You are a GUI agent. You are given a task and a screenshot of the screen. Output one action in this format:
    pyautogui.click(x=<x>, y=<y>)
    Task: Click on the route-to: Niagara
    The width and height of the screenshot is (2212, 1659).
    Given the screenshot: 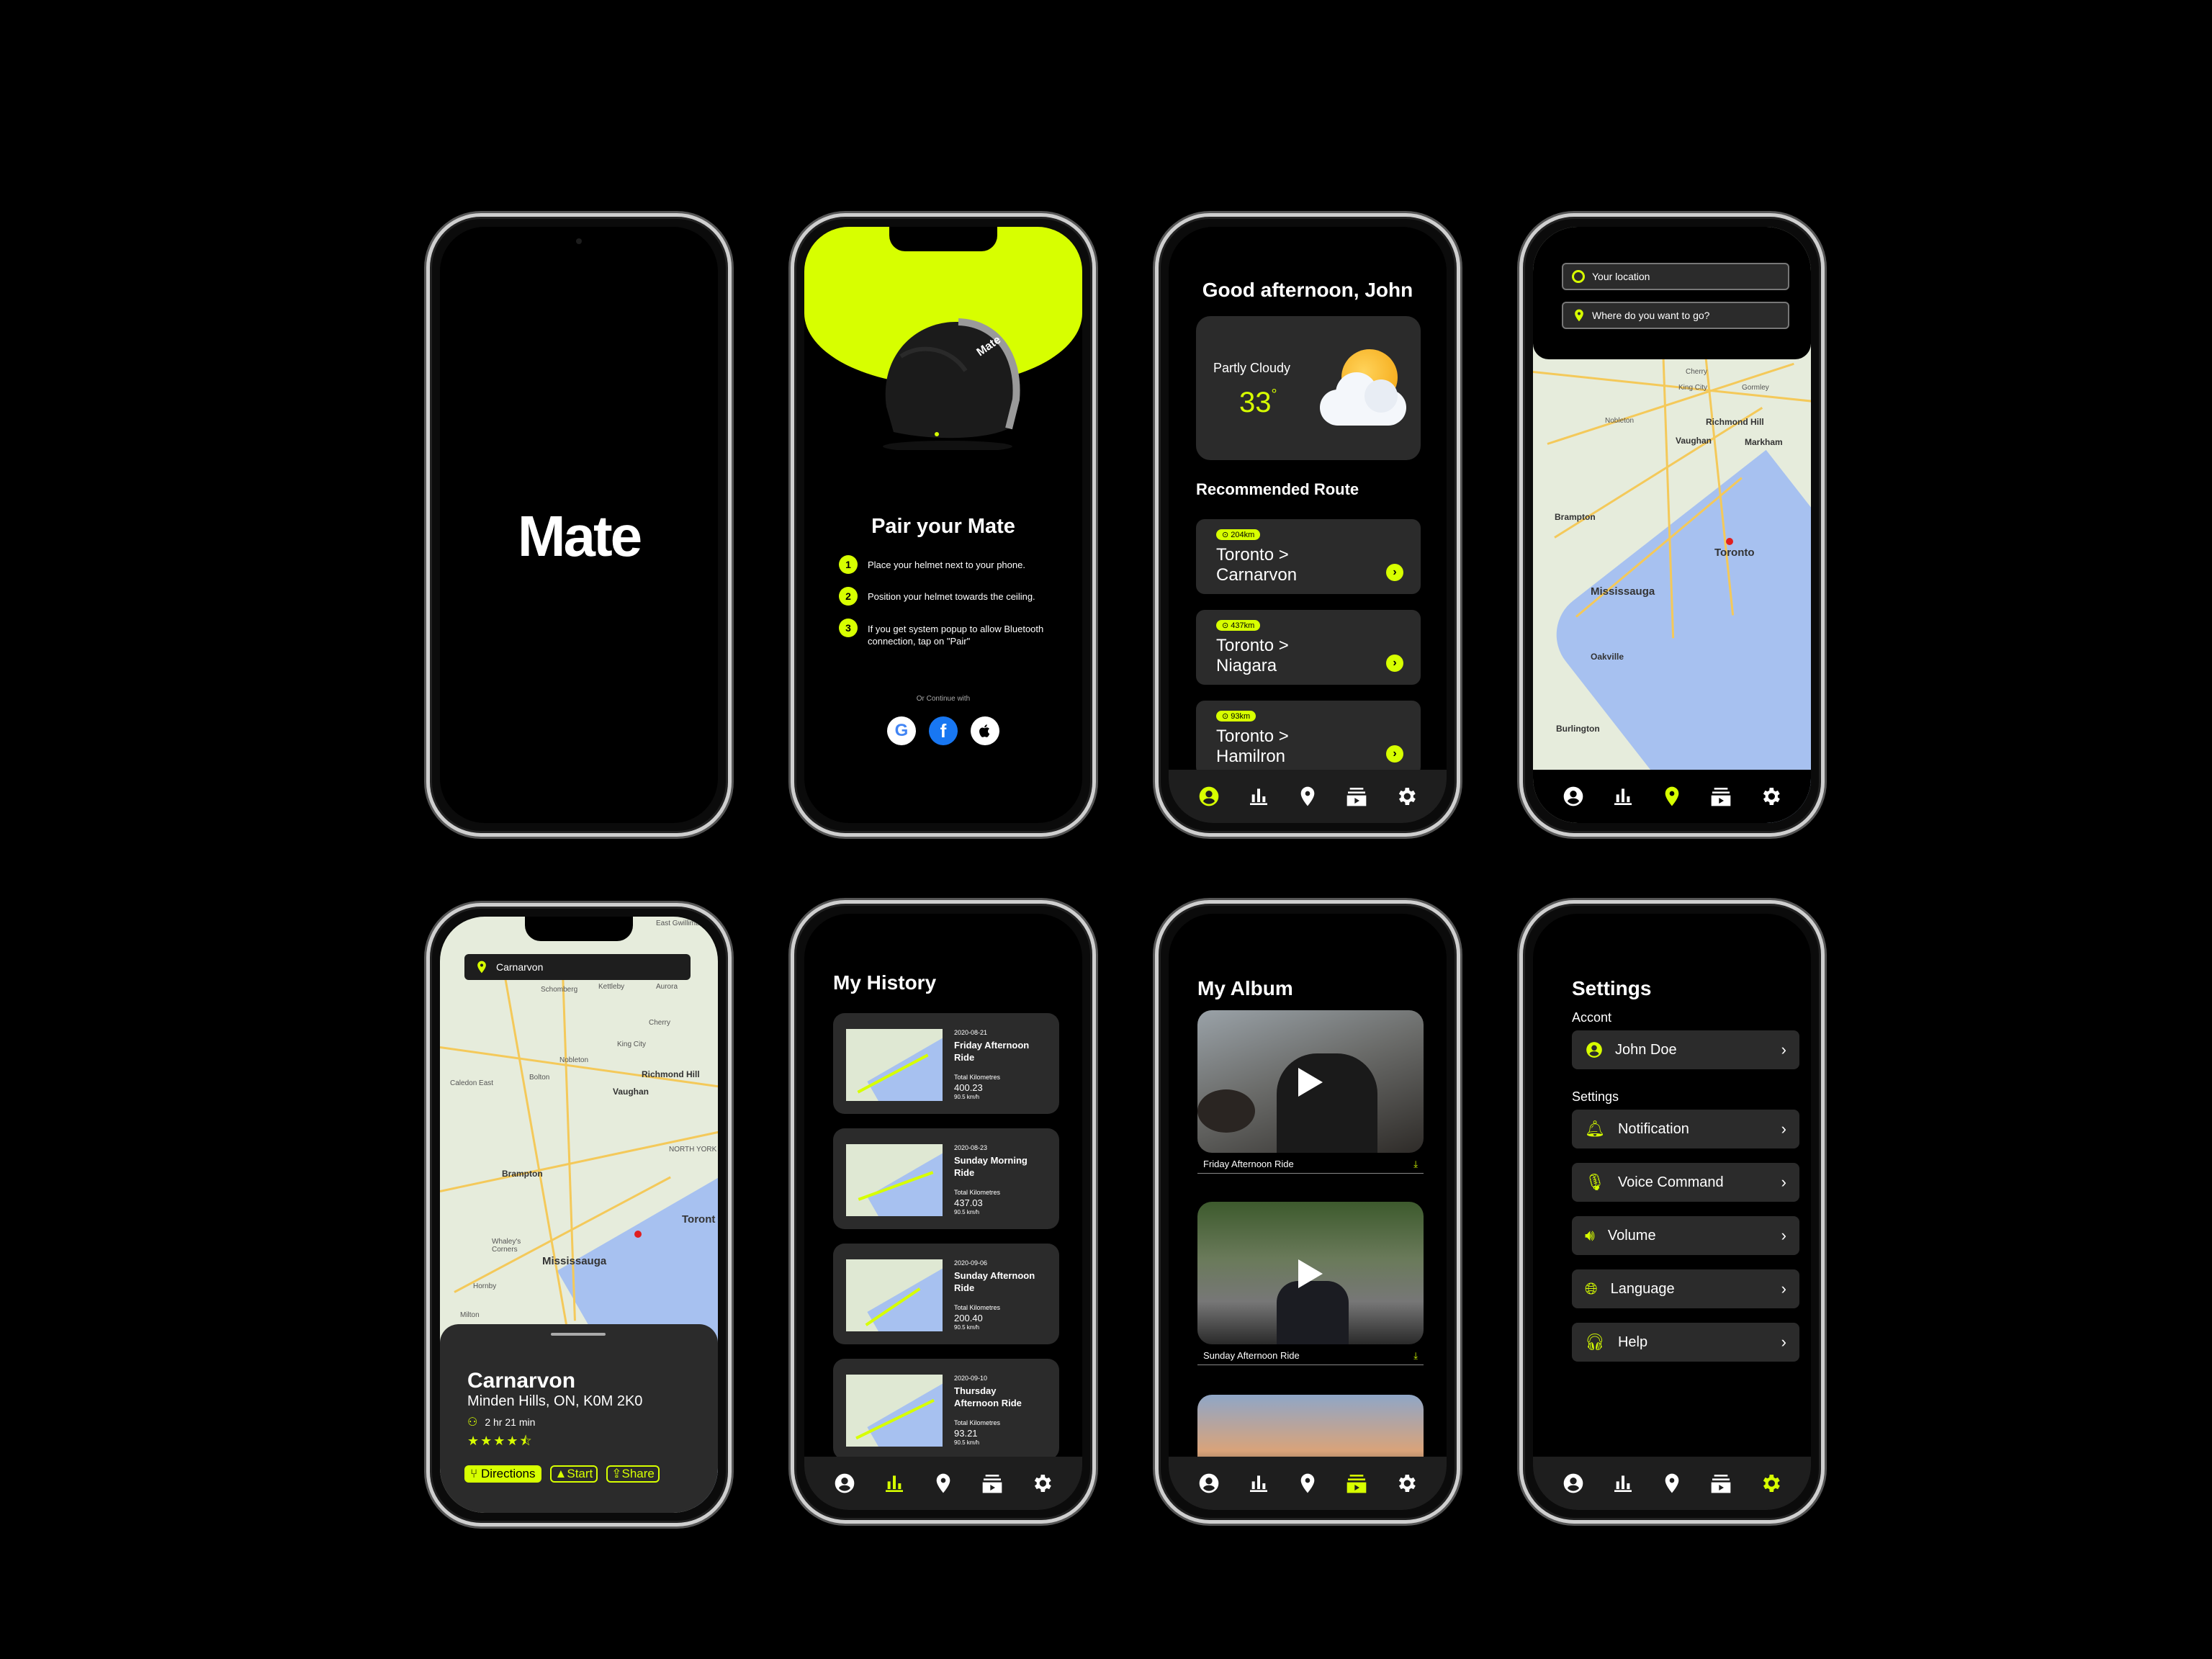 What is the action you would take?
    pyautogui.click(x=1246, y=665)
    